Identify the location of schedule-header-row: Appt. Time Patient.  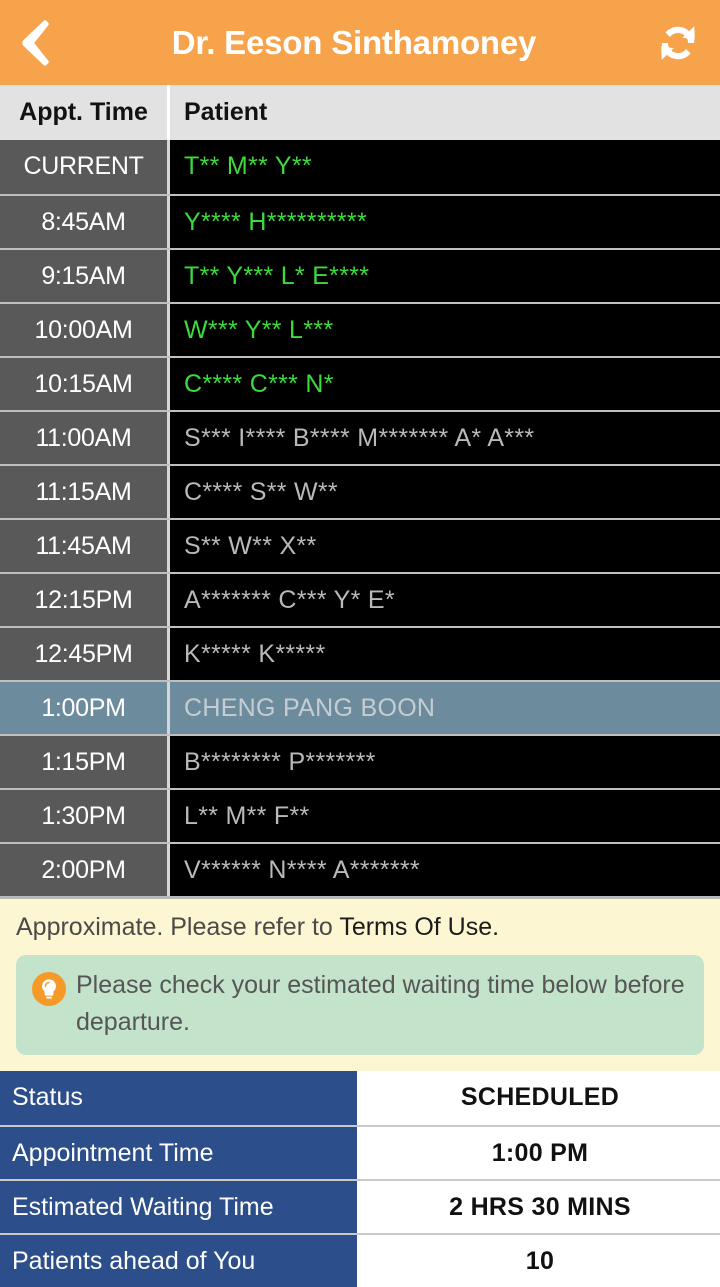
(360, 112).